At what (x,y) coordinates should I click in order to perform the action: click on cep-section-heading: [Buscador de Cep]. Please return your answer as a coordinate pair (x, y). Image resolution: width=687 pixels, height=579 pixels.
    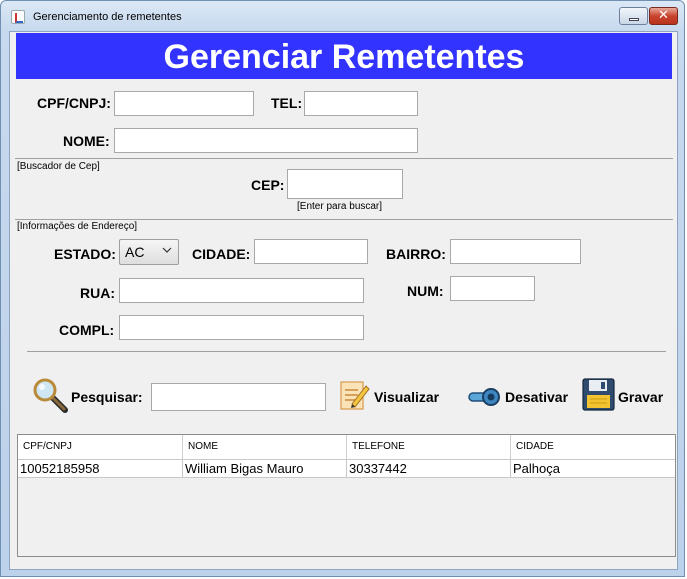
    Looking at the image, I should click on (58, 166).